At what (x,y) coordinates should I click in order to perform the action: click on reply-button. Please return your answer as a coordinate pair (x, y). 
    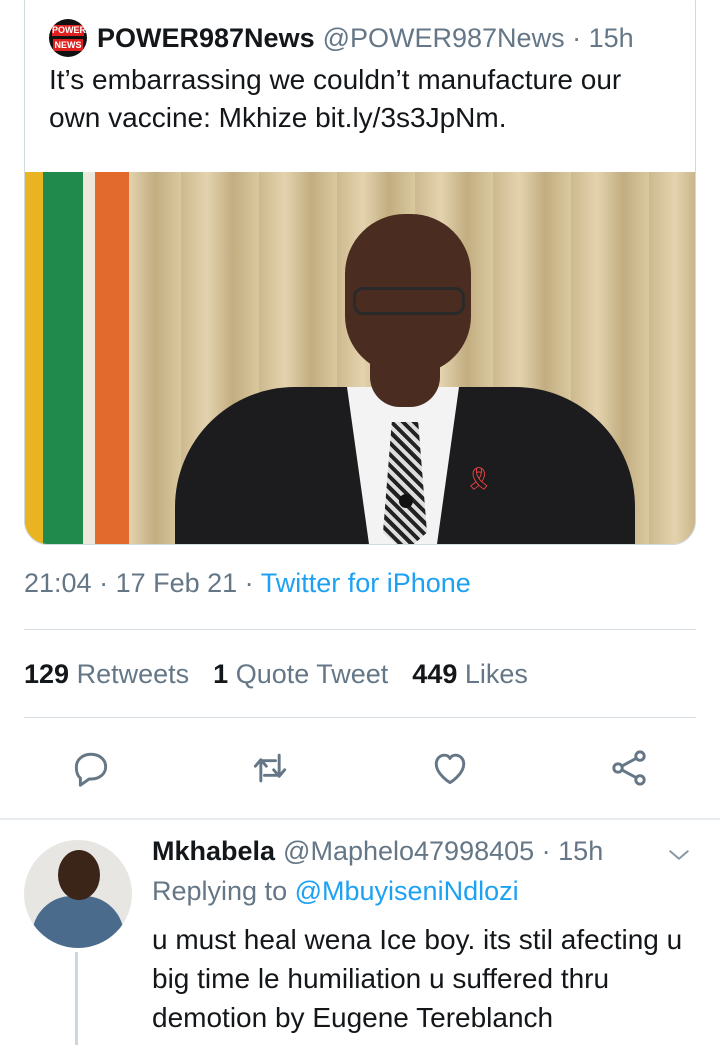
    Looking at the image, I should click on (91, 768).